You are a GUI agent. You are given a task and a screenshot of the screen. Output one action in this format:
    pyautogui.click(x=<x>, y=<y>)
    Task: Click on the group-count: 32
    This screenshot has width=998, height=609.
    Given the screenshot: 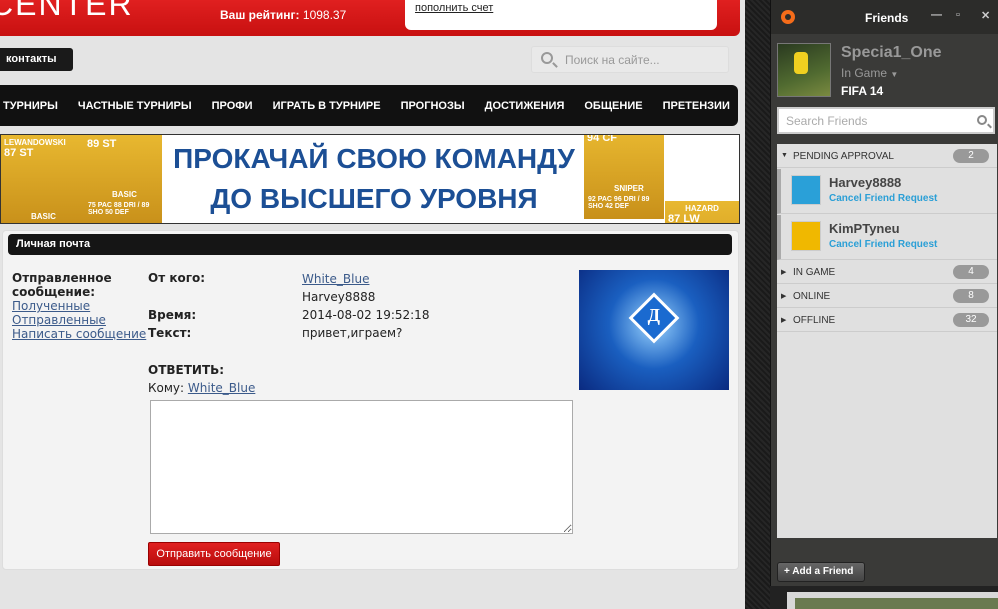 What is the action you would take?
    pyautogui.click(x=971, y=320)
    